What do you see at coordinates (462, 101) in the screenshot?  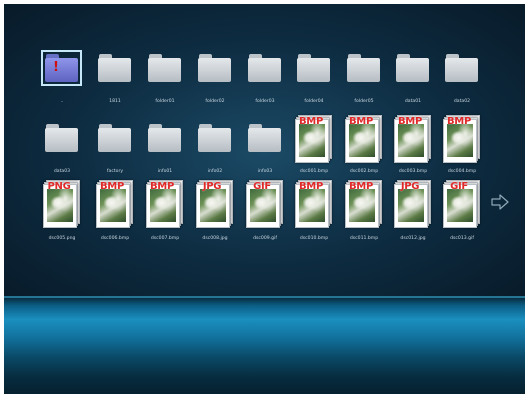 I see `file-name-label: data02` at bounding box center [462, 101].